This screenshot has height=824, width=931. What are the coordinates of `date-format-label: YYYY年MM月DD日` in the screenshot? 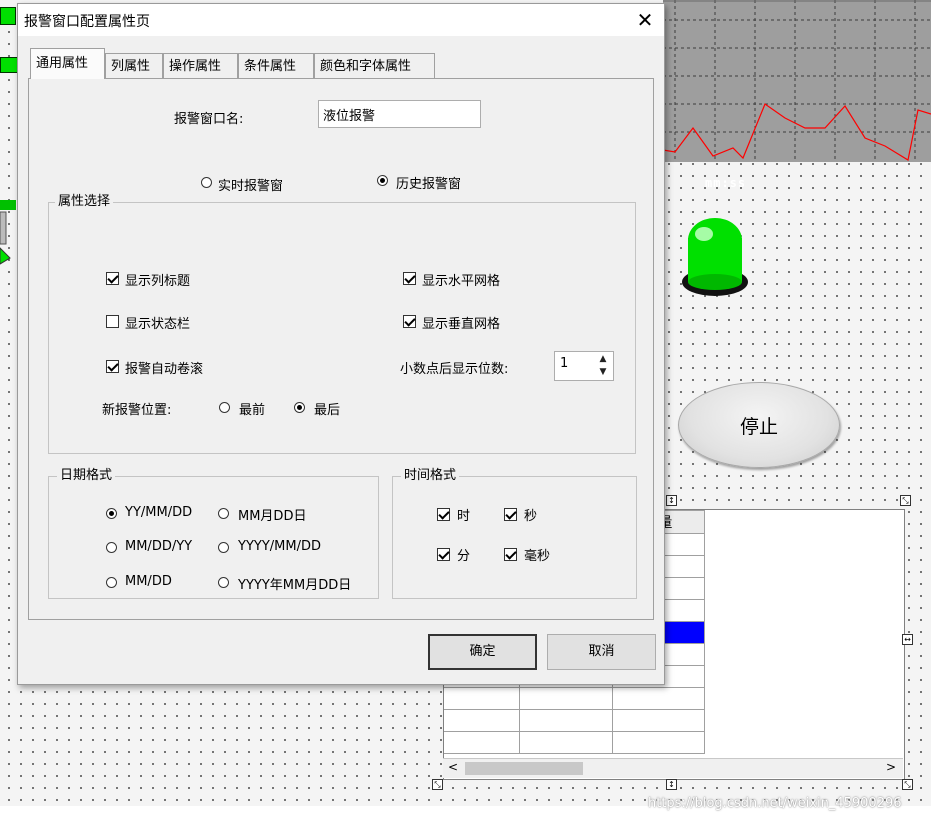 It's located at (295, 585).